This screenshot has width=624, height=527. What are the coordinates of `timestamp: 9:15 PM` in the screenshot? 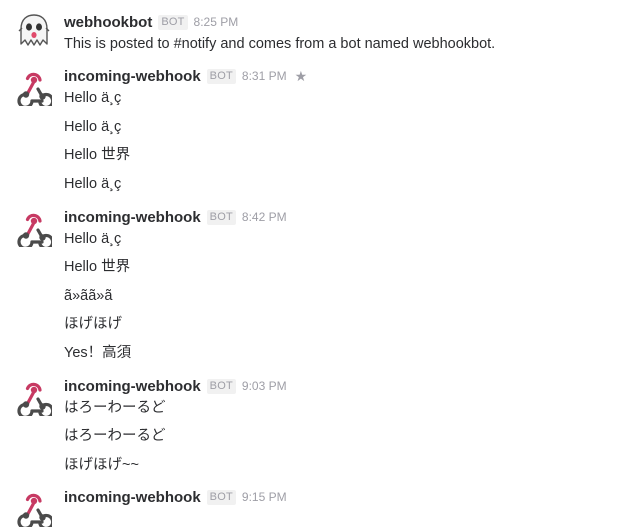 It's located at (264, 497).